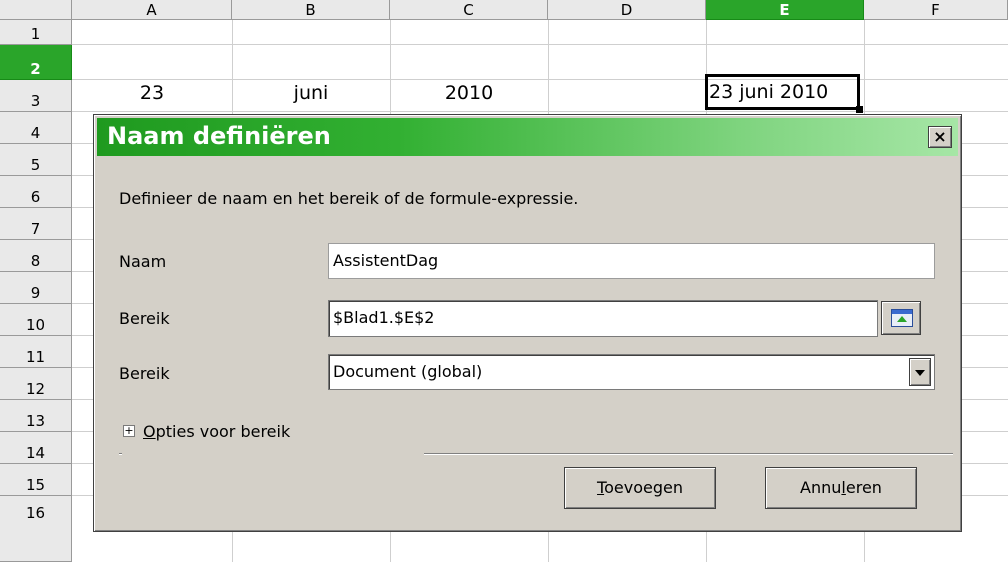 The height and width of the screenshot is (562, 1008). I want to click on add-button: Toevoegen, so click(640, 488).